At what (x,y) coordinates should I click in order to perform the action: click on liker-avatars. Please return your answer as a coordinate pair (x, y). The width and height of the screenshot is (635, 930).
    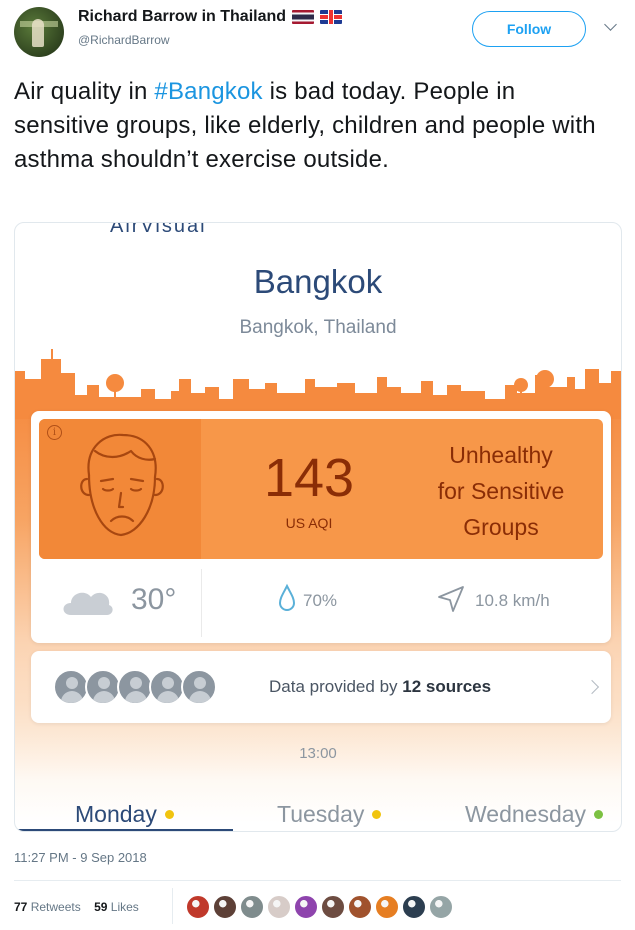
    Looking at the image, I should click on (319, 907).